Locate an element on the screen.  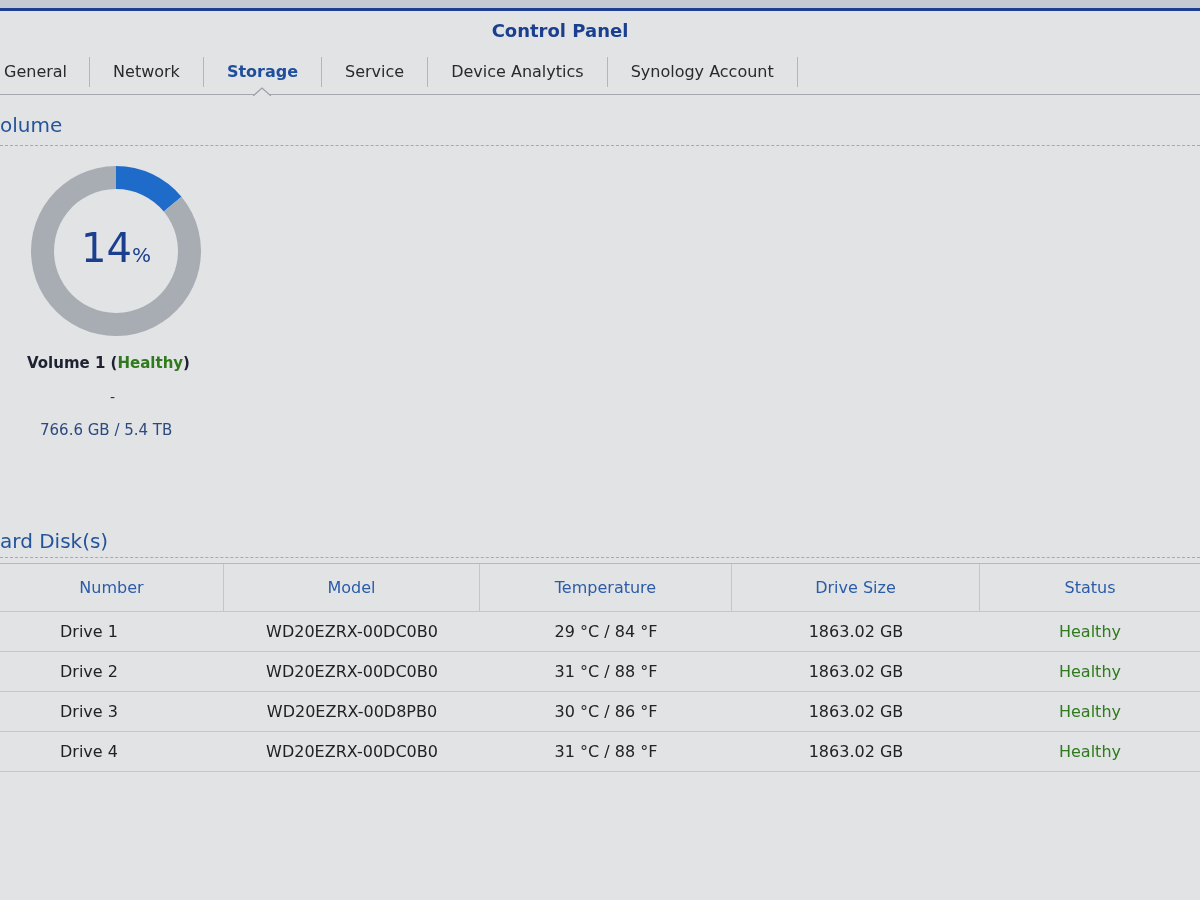
tab: Service is located at coordinates (375, 72).